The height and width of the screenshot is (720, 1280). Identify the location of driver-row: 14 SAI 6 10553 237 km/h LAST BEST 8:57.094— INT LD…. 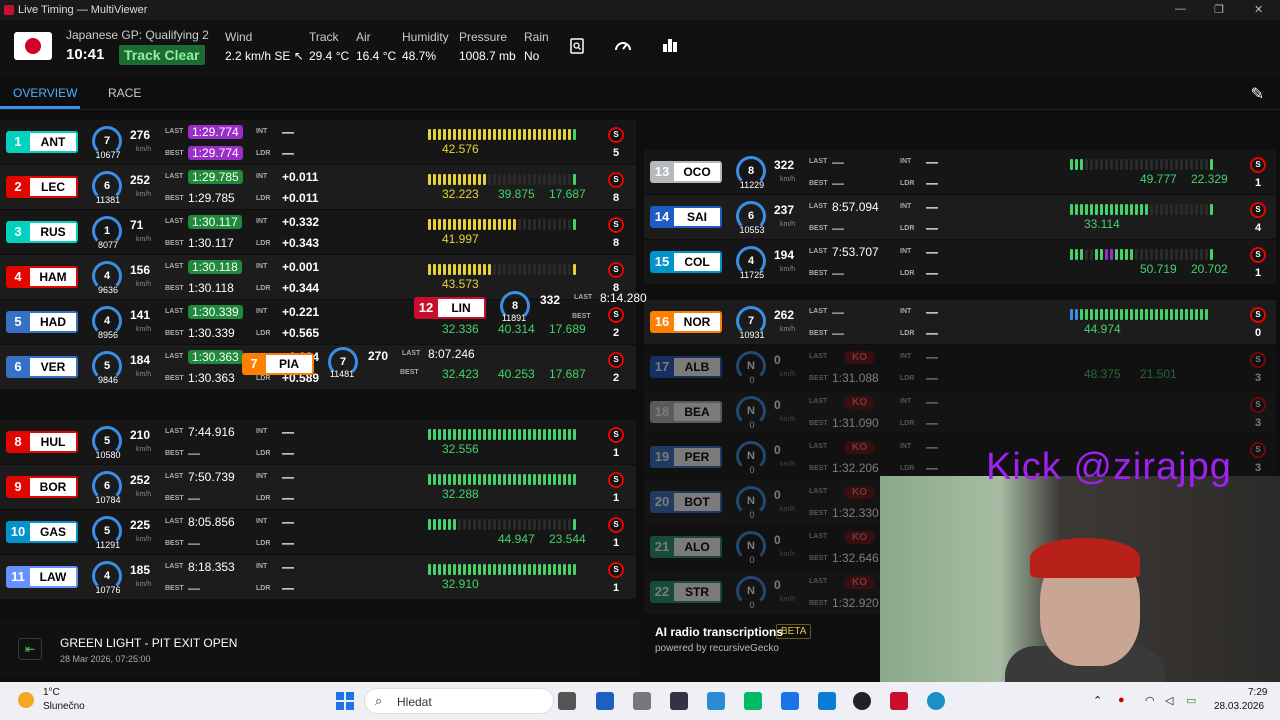
(960, 217).